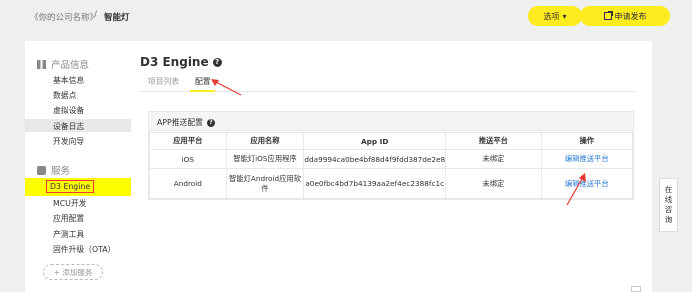 The width and height of the screenshot is (692, 292). Describe the element at coordinates (84, 249) in the screenshot. I see `sidebar-item-ota: 固件升级（OTA）` at that location.